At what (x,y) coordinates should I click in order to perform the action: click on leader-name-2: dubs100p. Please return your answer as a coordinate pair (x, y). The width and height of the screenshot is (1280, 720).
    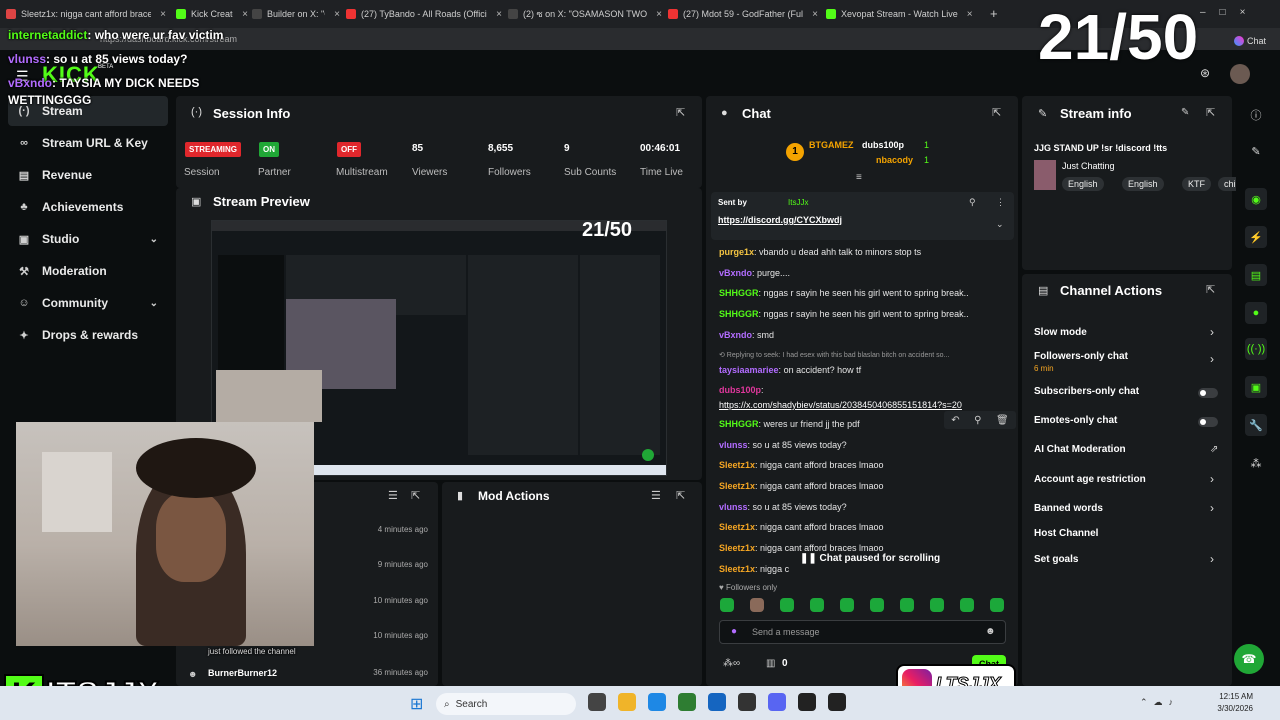
    Looking at the image, I should click on (883, 145).